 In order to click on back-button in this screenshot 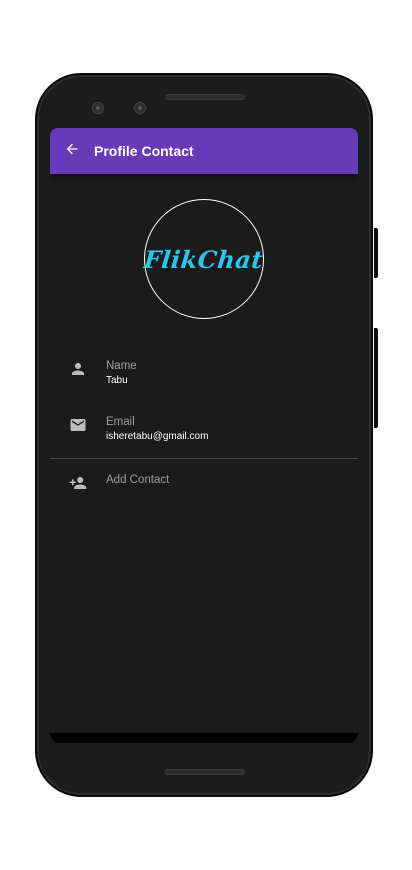, I will do `click(72, 151)`.